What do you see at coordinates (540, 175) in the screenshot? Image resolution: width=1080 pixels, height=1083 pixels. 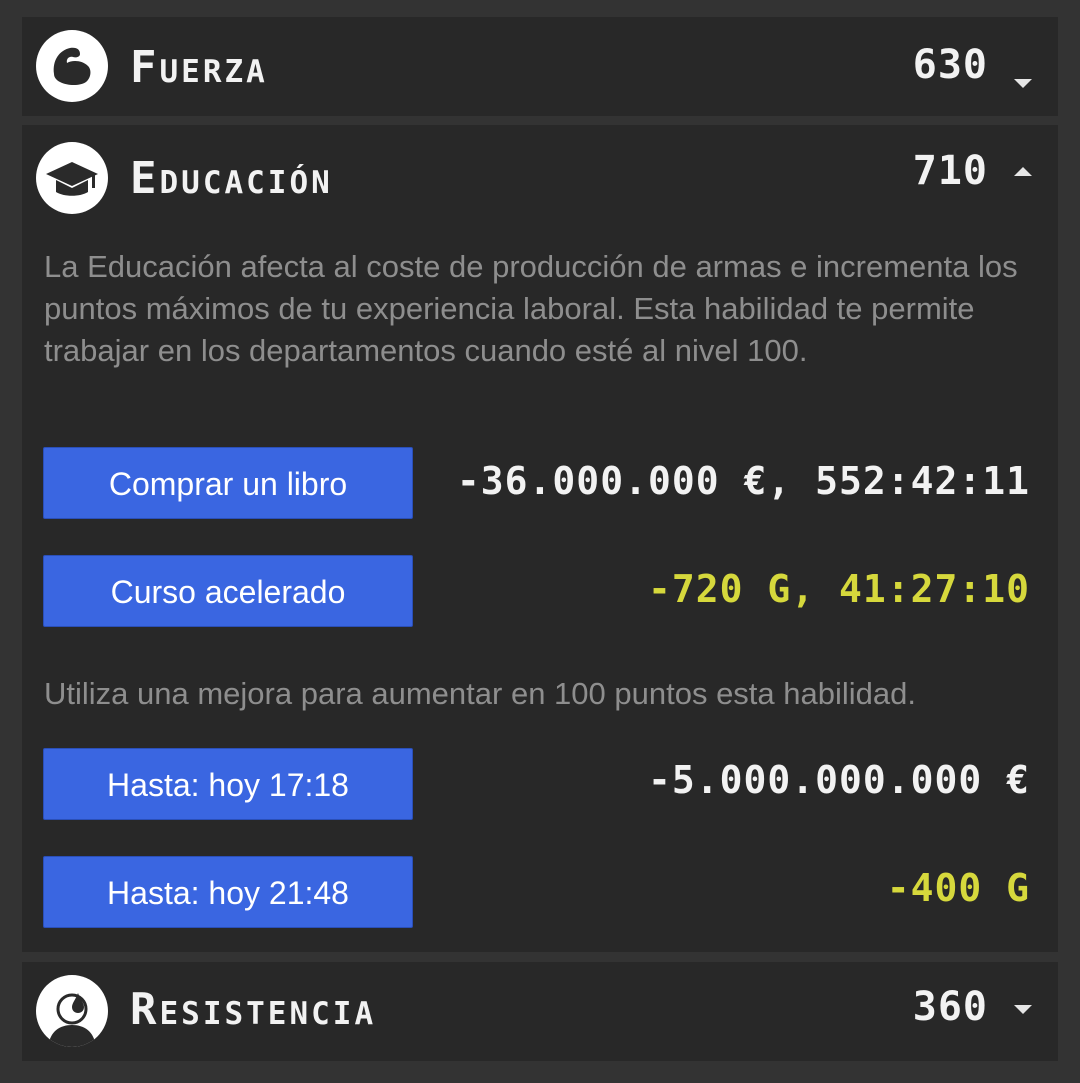 I see `skill-header-educacion: Educación 710` at bounding box center [540, 175].